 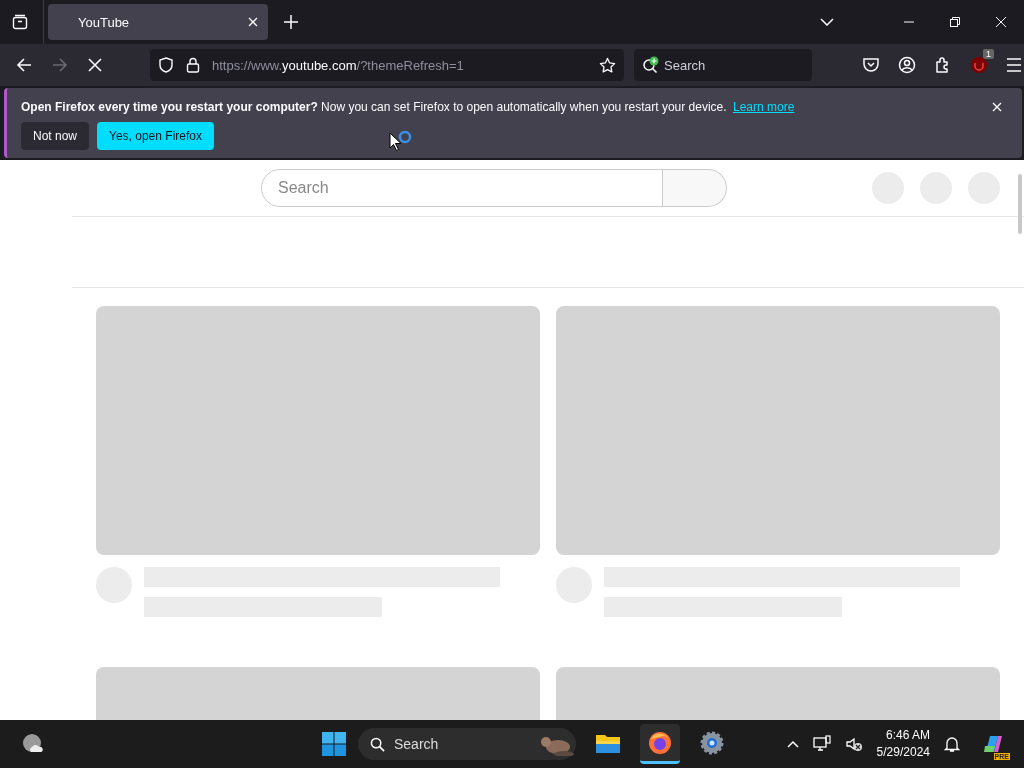 What do you see at coordinates (408, 107) in the screenshot?
I see `notification-message: Open Firefox every time you restart your computer? Now you can set Firefox to open automatically when you restart your device. Learn more` at bounding box center [408, 107].